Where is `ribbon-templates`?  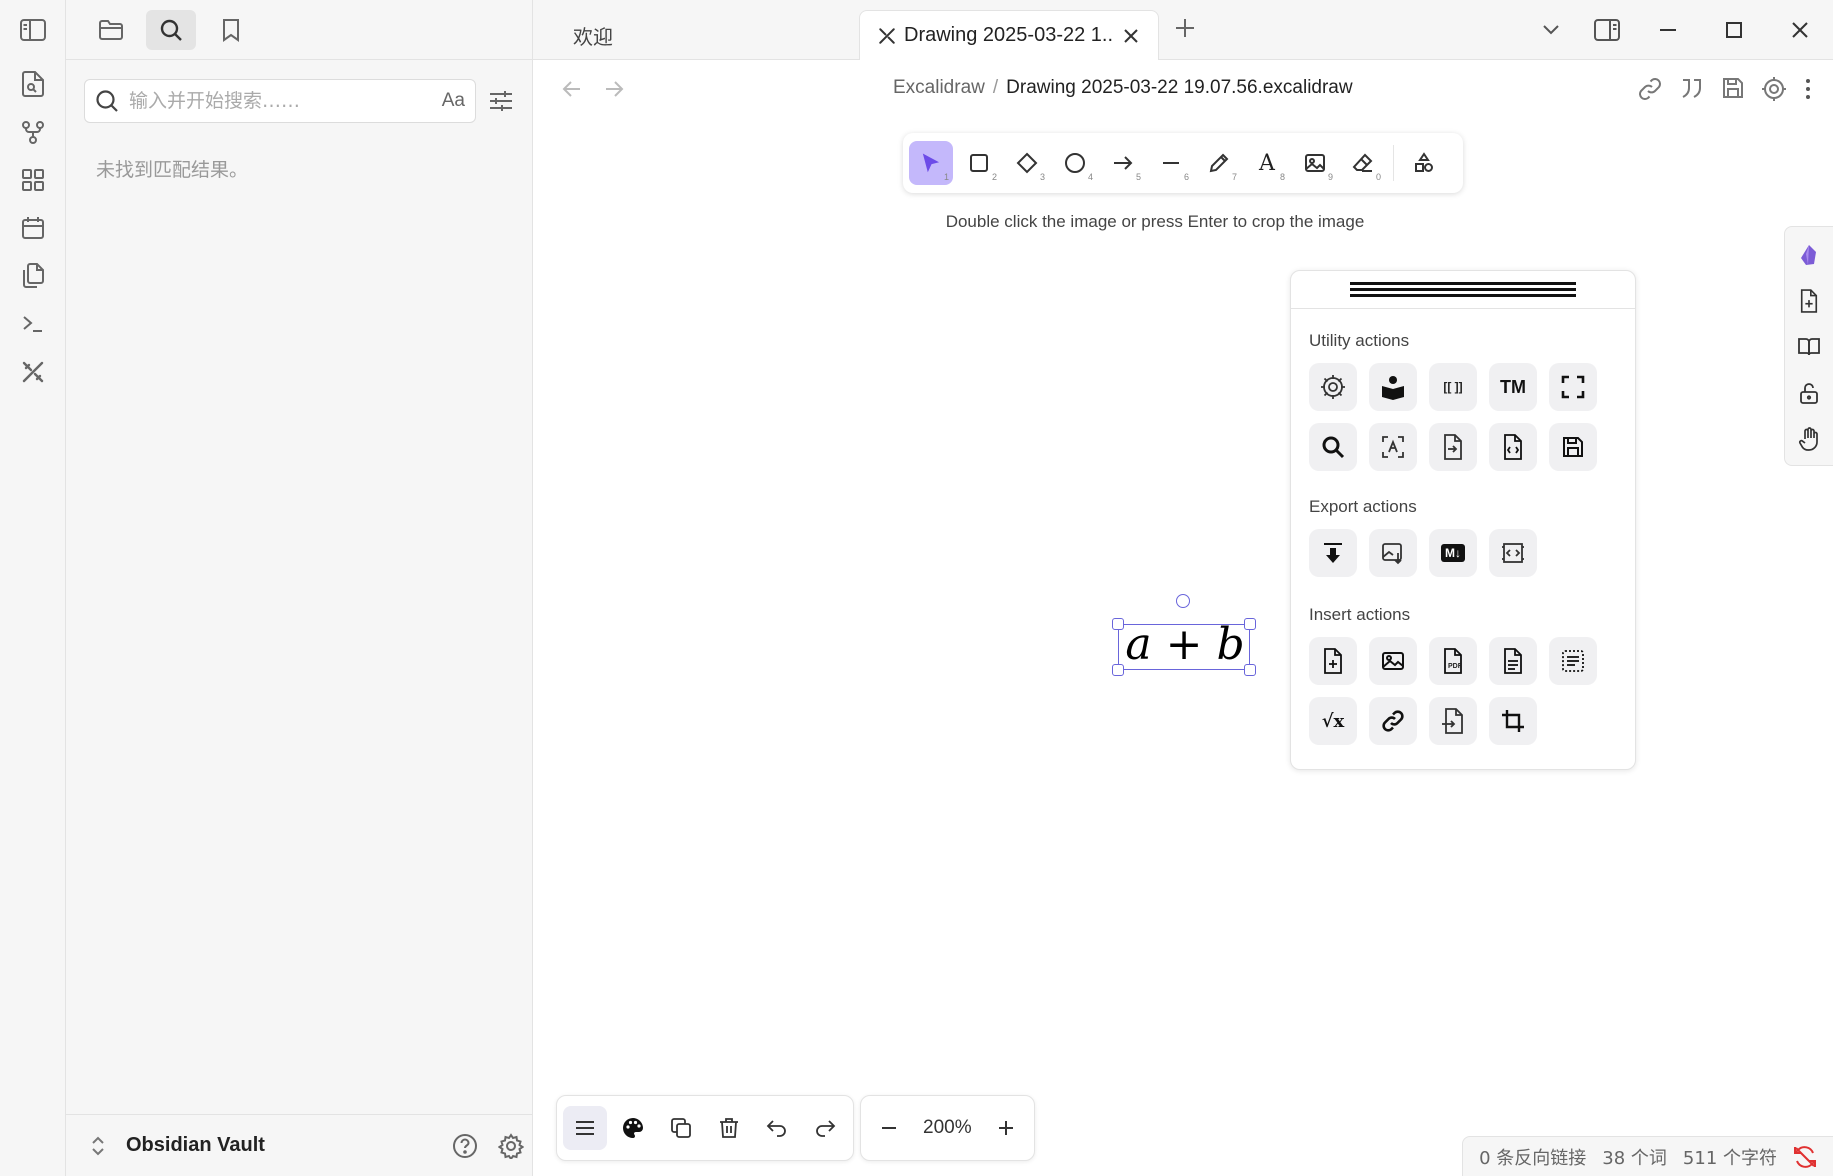 ribbon-templates is located at coordinates (33, 276).